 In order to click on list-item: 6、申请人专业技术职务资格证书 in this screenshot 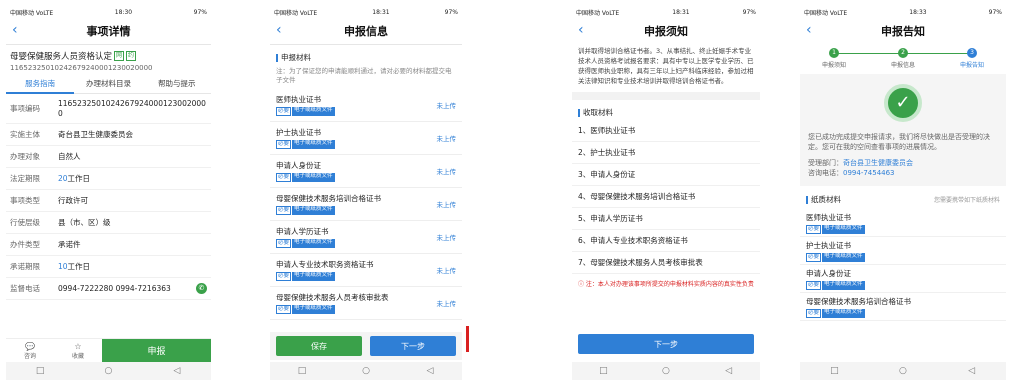, I will do `click(666, 241)`.